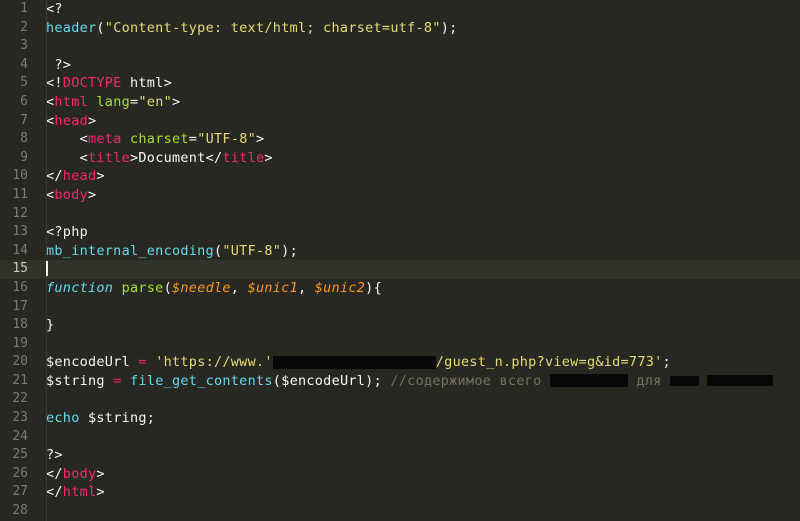  I want to click on code-line-content: </html>, so click(418, 493).